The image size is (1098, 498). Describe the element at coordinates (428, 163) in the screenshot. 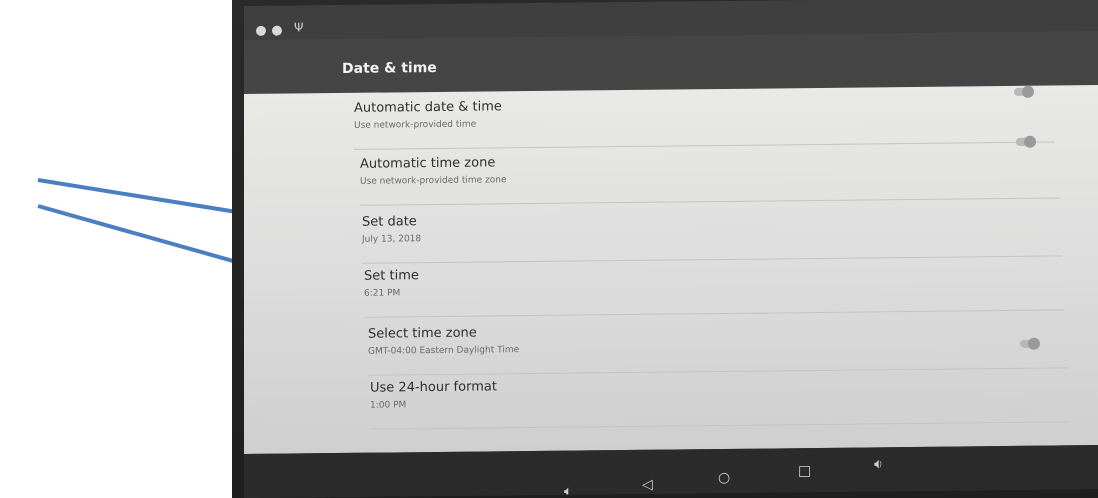

I see `setting-title: Automatic time zone` at that location.